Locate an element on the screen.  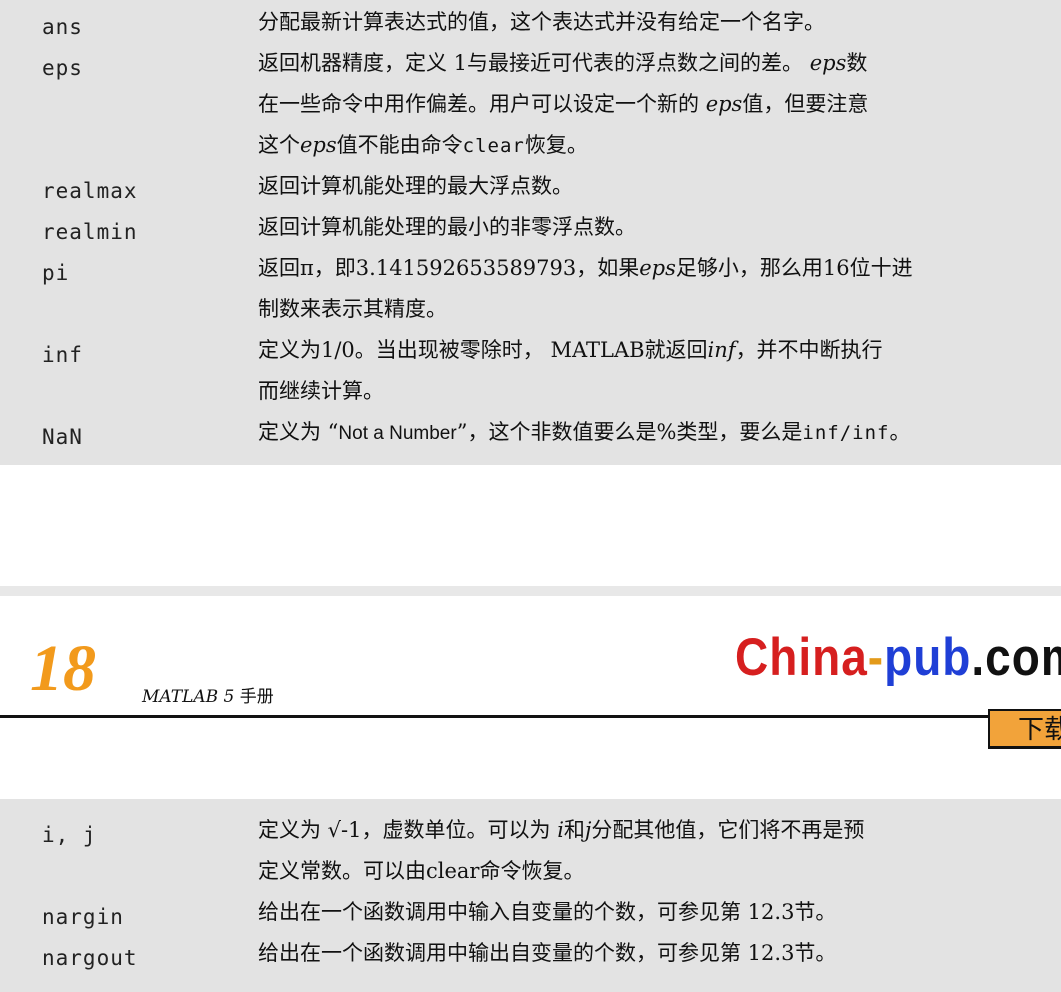
description-line: 给出在一个函数调用中输入自变量的个数，可参见第 12.3节。 is located at coordinates (547, 912).